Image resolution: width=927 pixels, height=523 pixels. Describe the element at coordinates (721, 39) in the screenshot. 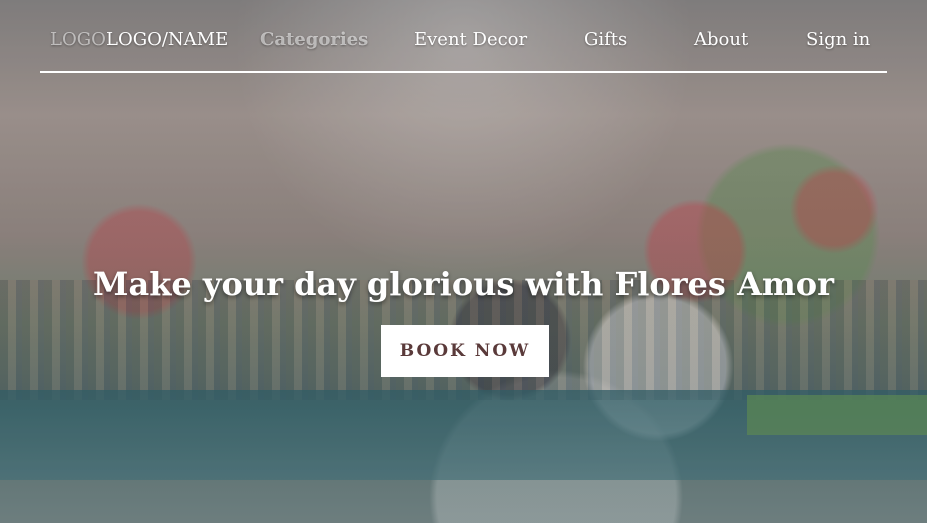

I see `nav-about: About` at that location.